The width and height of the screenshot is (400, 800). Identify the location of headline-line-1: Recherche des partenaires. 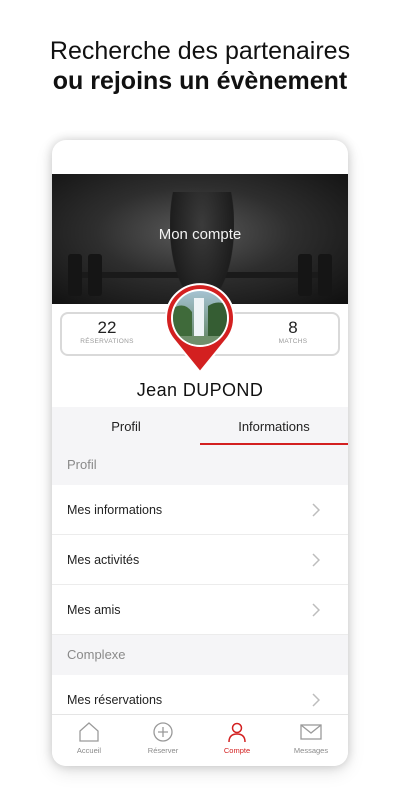
(200, 51).